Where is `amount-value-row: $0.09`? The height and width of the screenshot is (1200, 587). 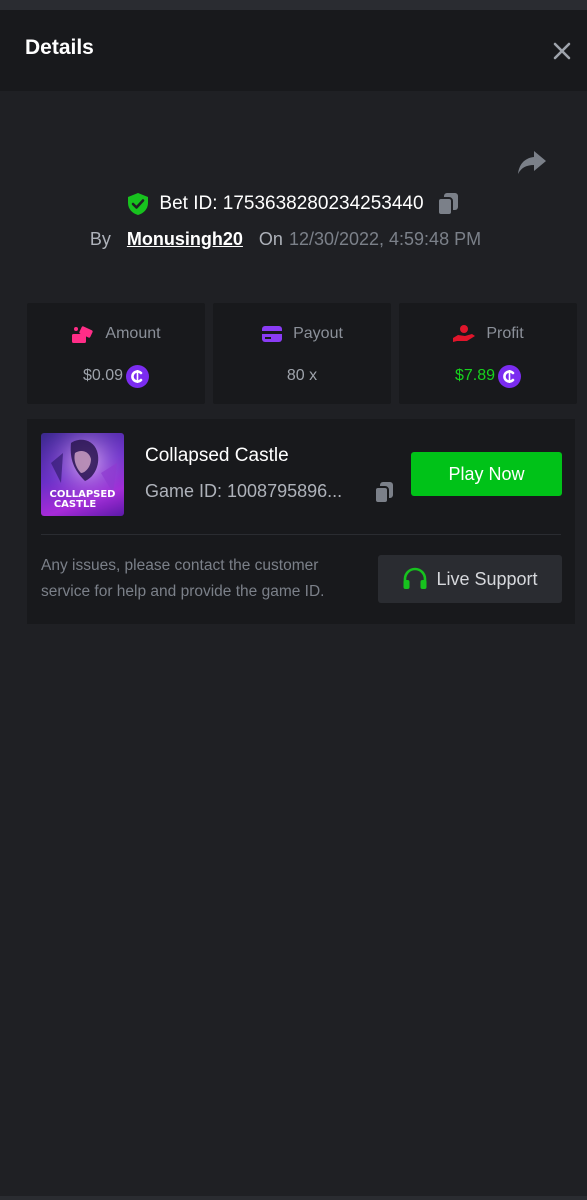 amount-value-row: $0.09 is located at coordinates (116, 376).